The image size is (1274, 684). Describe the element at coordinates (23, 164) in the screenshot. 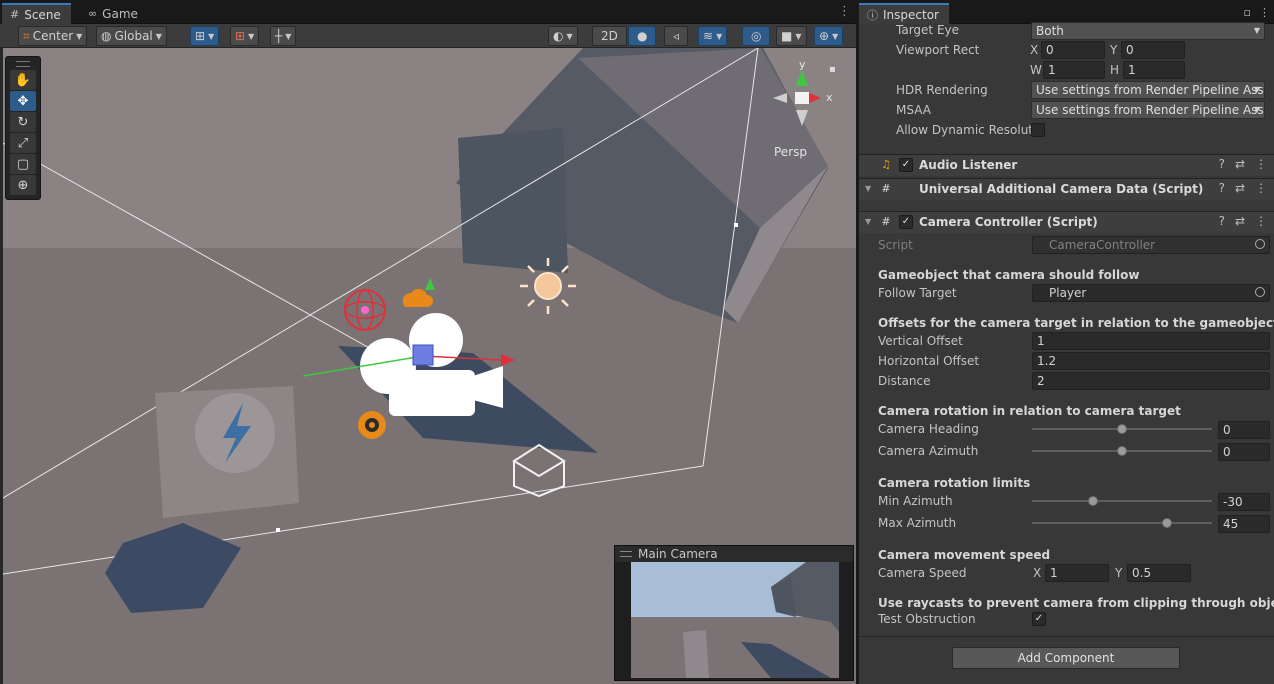

I see `rect-tool-button: ▢` at that location.